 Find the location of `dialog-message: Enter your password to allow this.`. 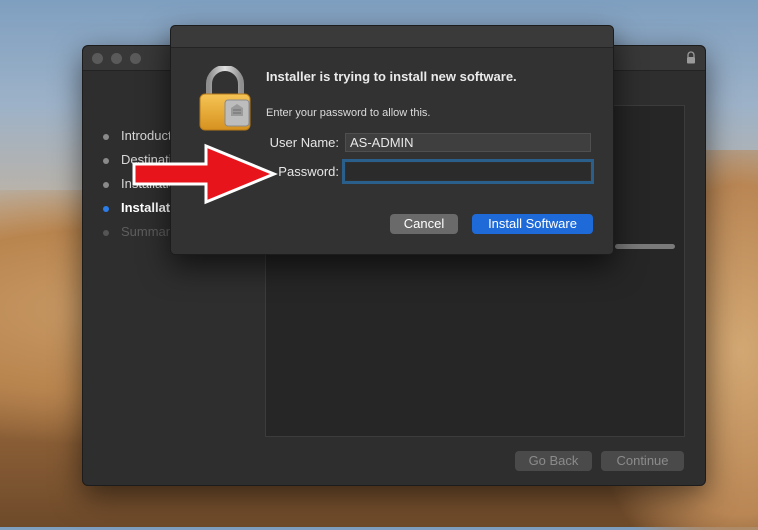

dialog-message: Enter your password to allow this. is located at coordinates (348, 113).